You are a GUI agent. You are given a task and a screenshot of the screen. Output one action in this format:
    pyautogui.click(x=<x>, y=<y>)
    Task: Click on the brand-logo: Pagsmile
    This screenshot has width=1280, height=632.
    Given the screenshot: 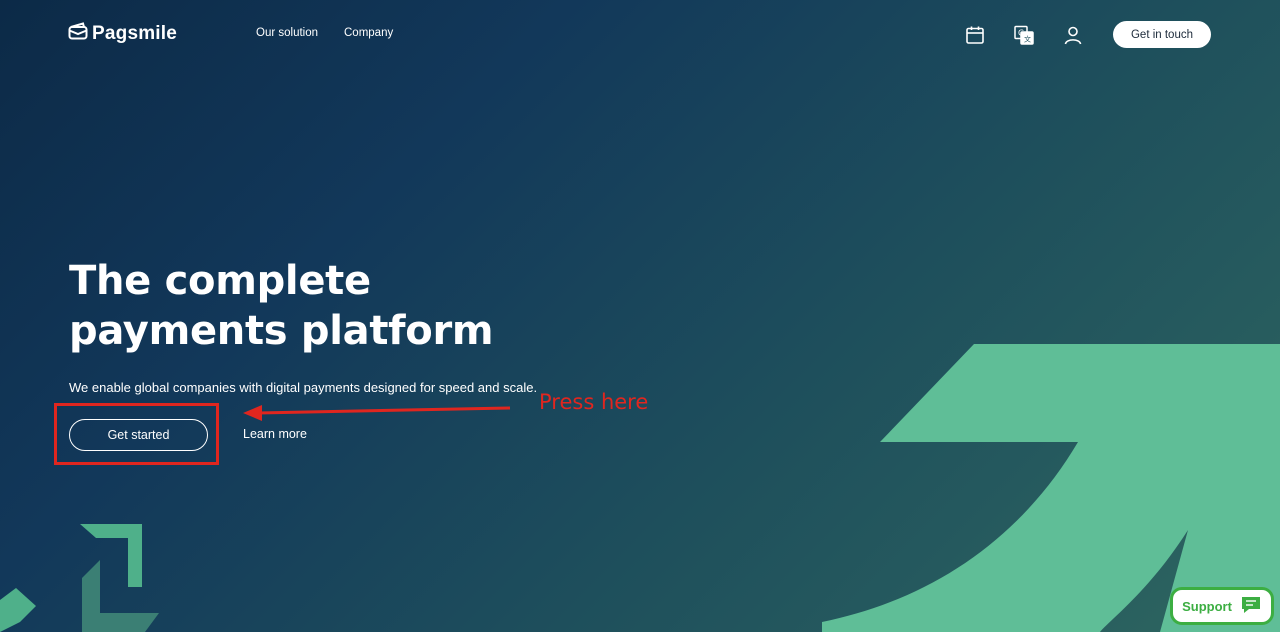 What is the action you would take?
    pyautogui.click(x=122, y=34)
    